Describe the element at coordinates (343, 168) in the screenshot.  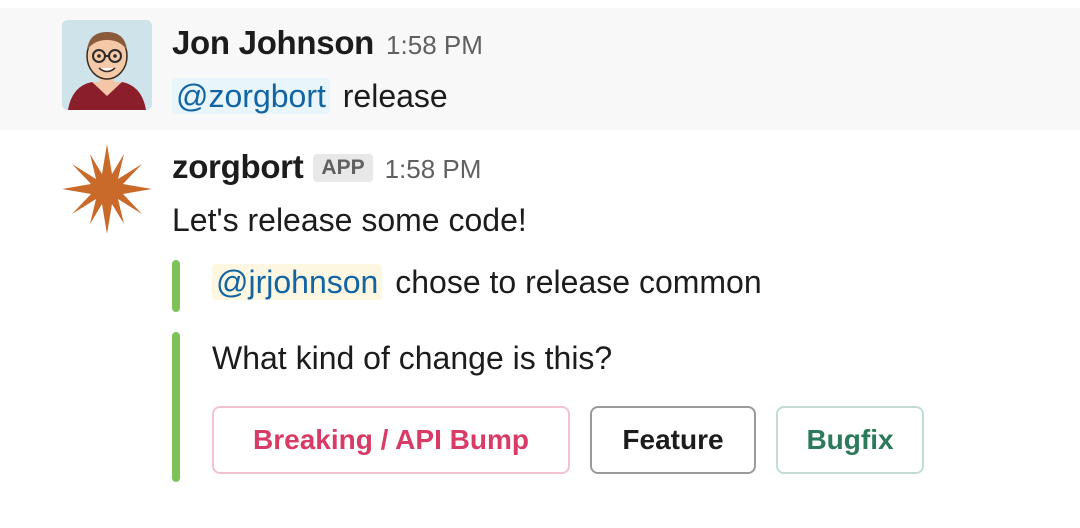
I see `app-badge: APP` at that location.